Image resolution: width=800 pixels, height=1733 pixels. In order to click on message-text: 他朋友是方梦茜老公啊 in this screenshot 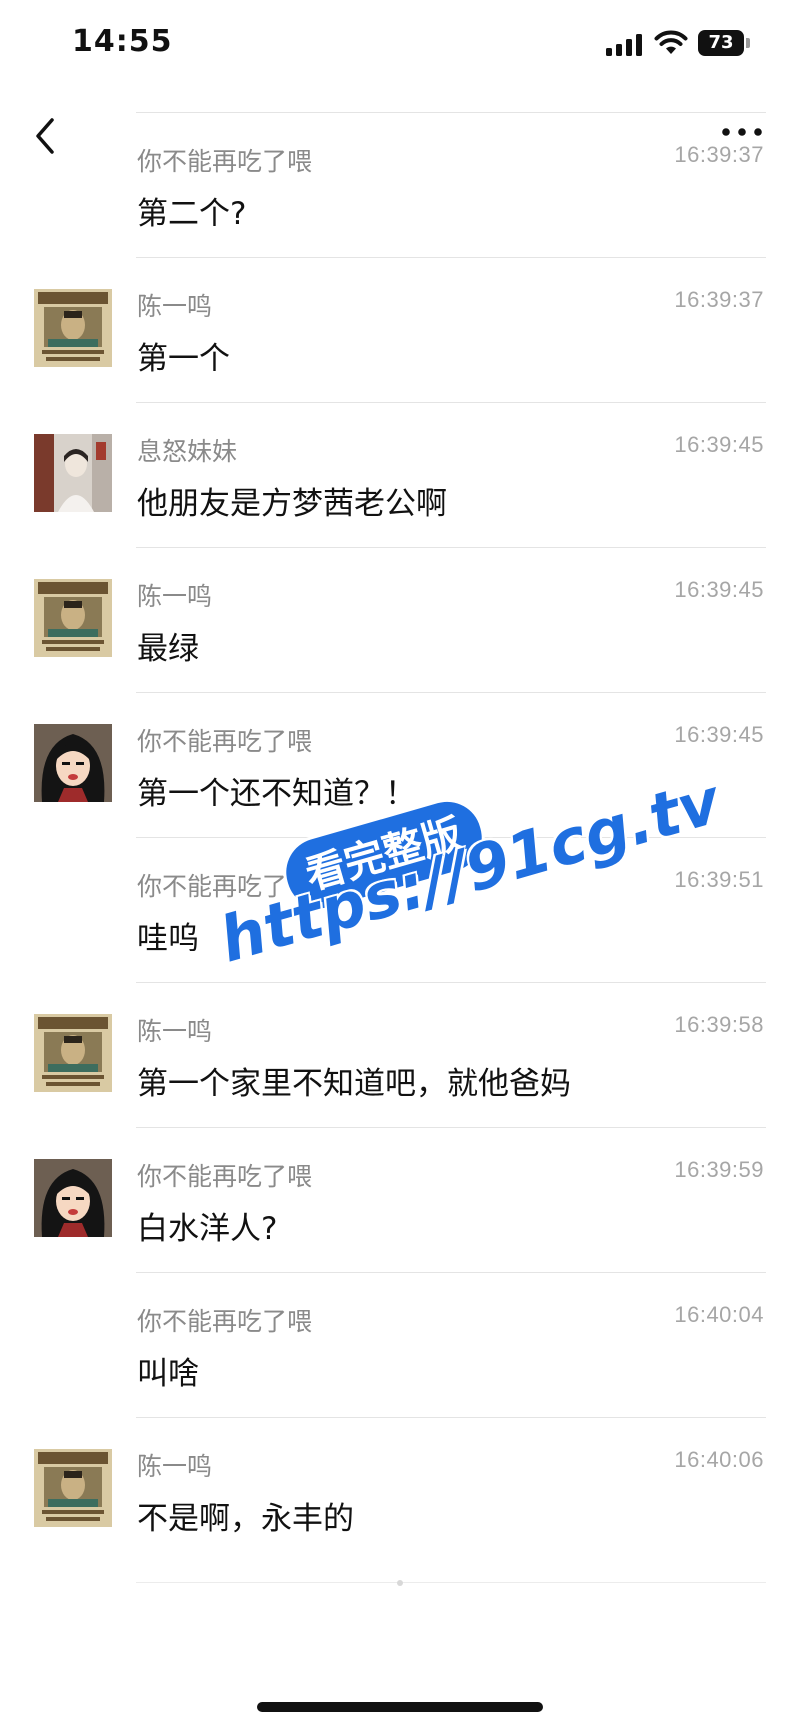, I will do `click(292, 504)`.